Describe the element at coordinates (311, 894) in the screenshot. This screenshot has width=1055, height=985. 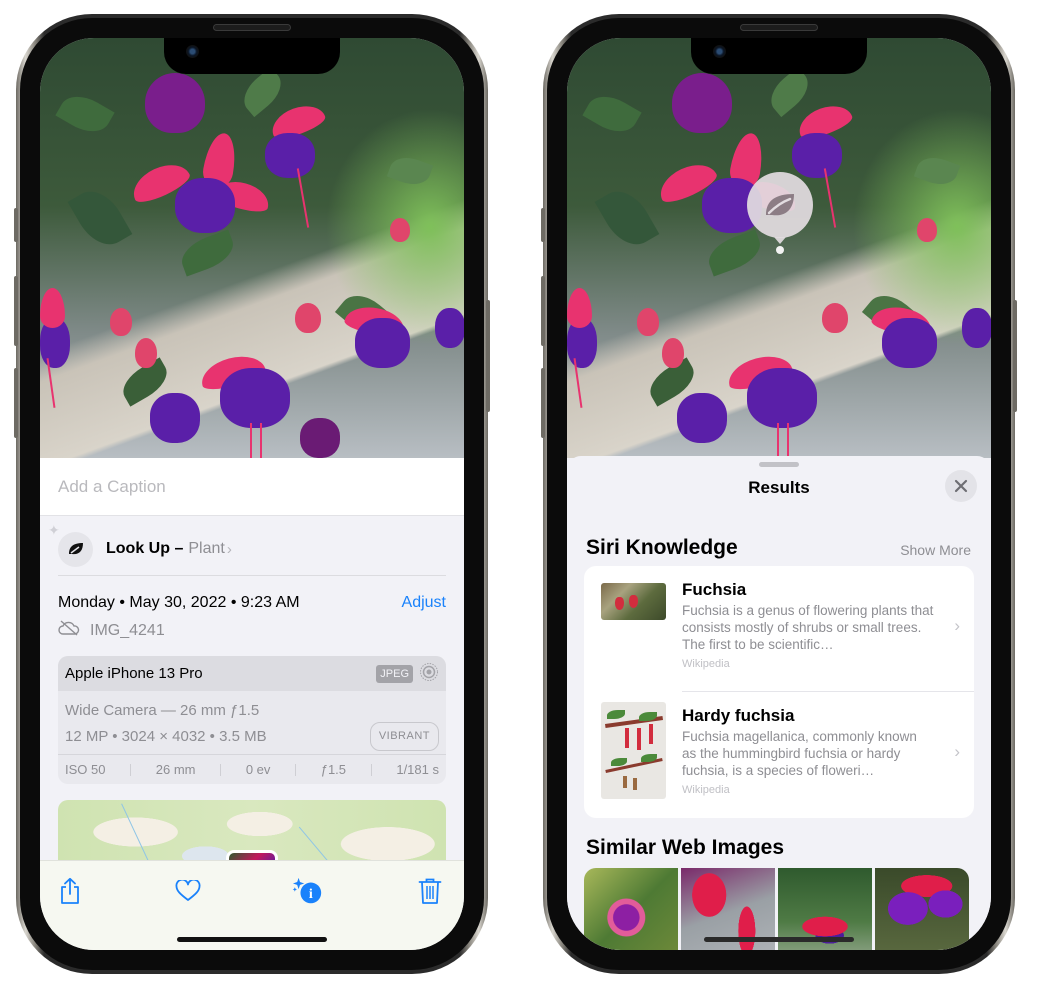
I see `svg-text: i` at that location.